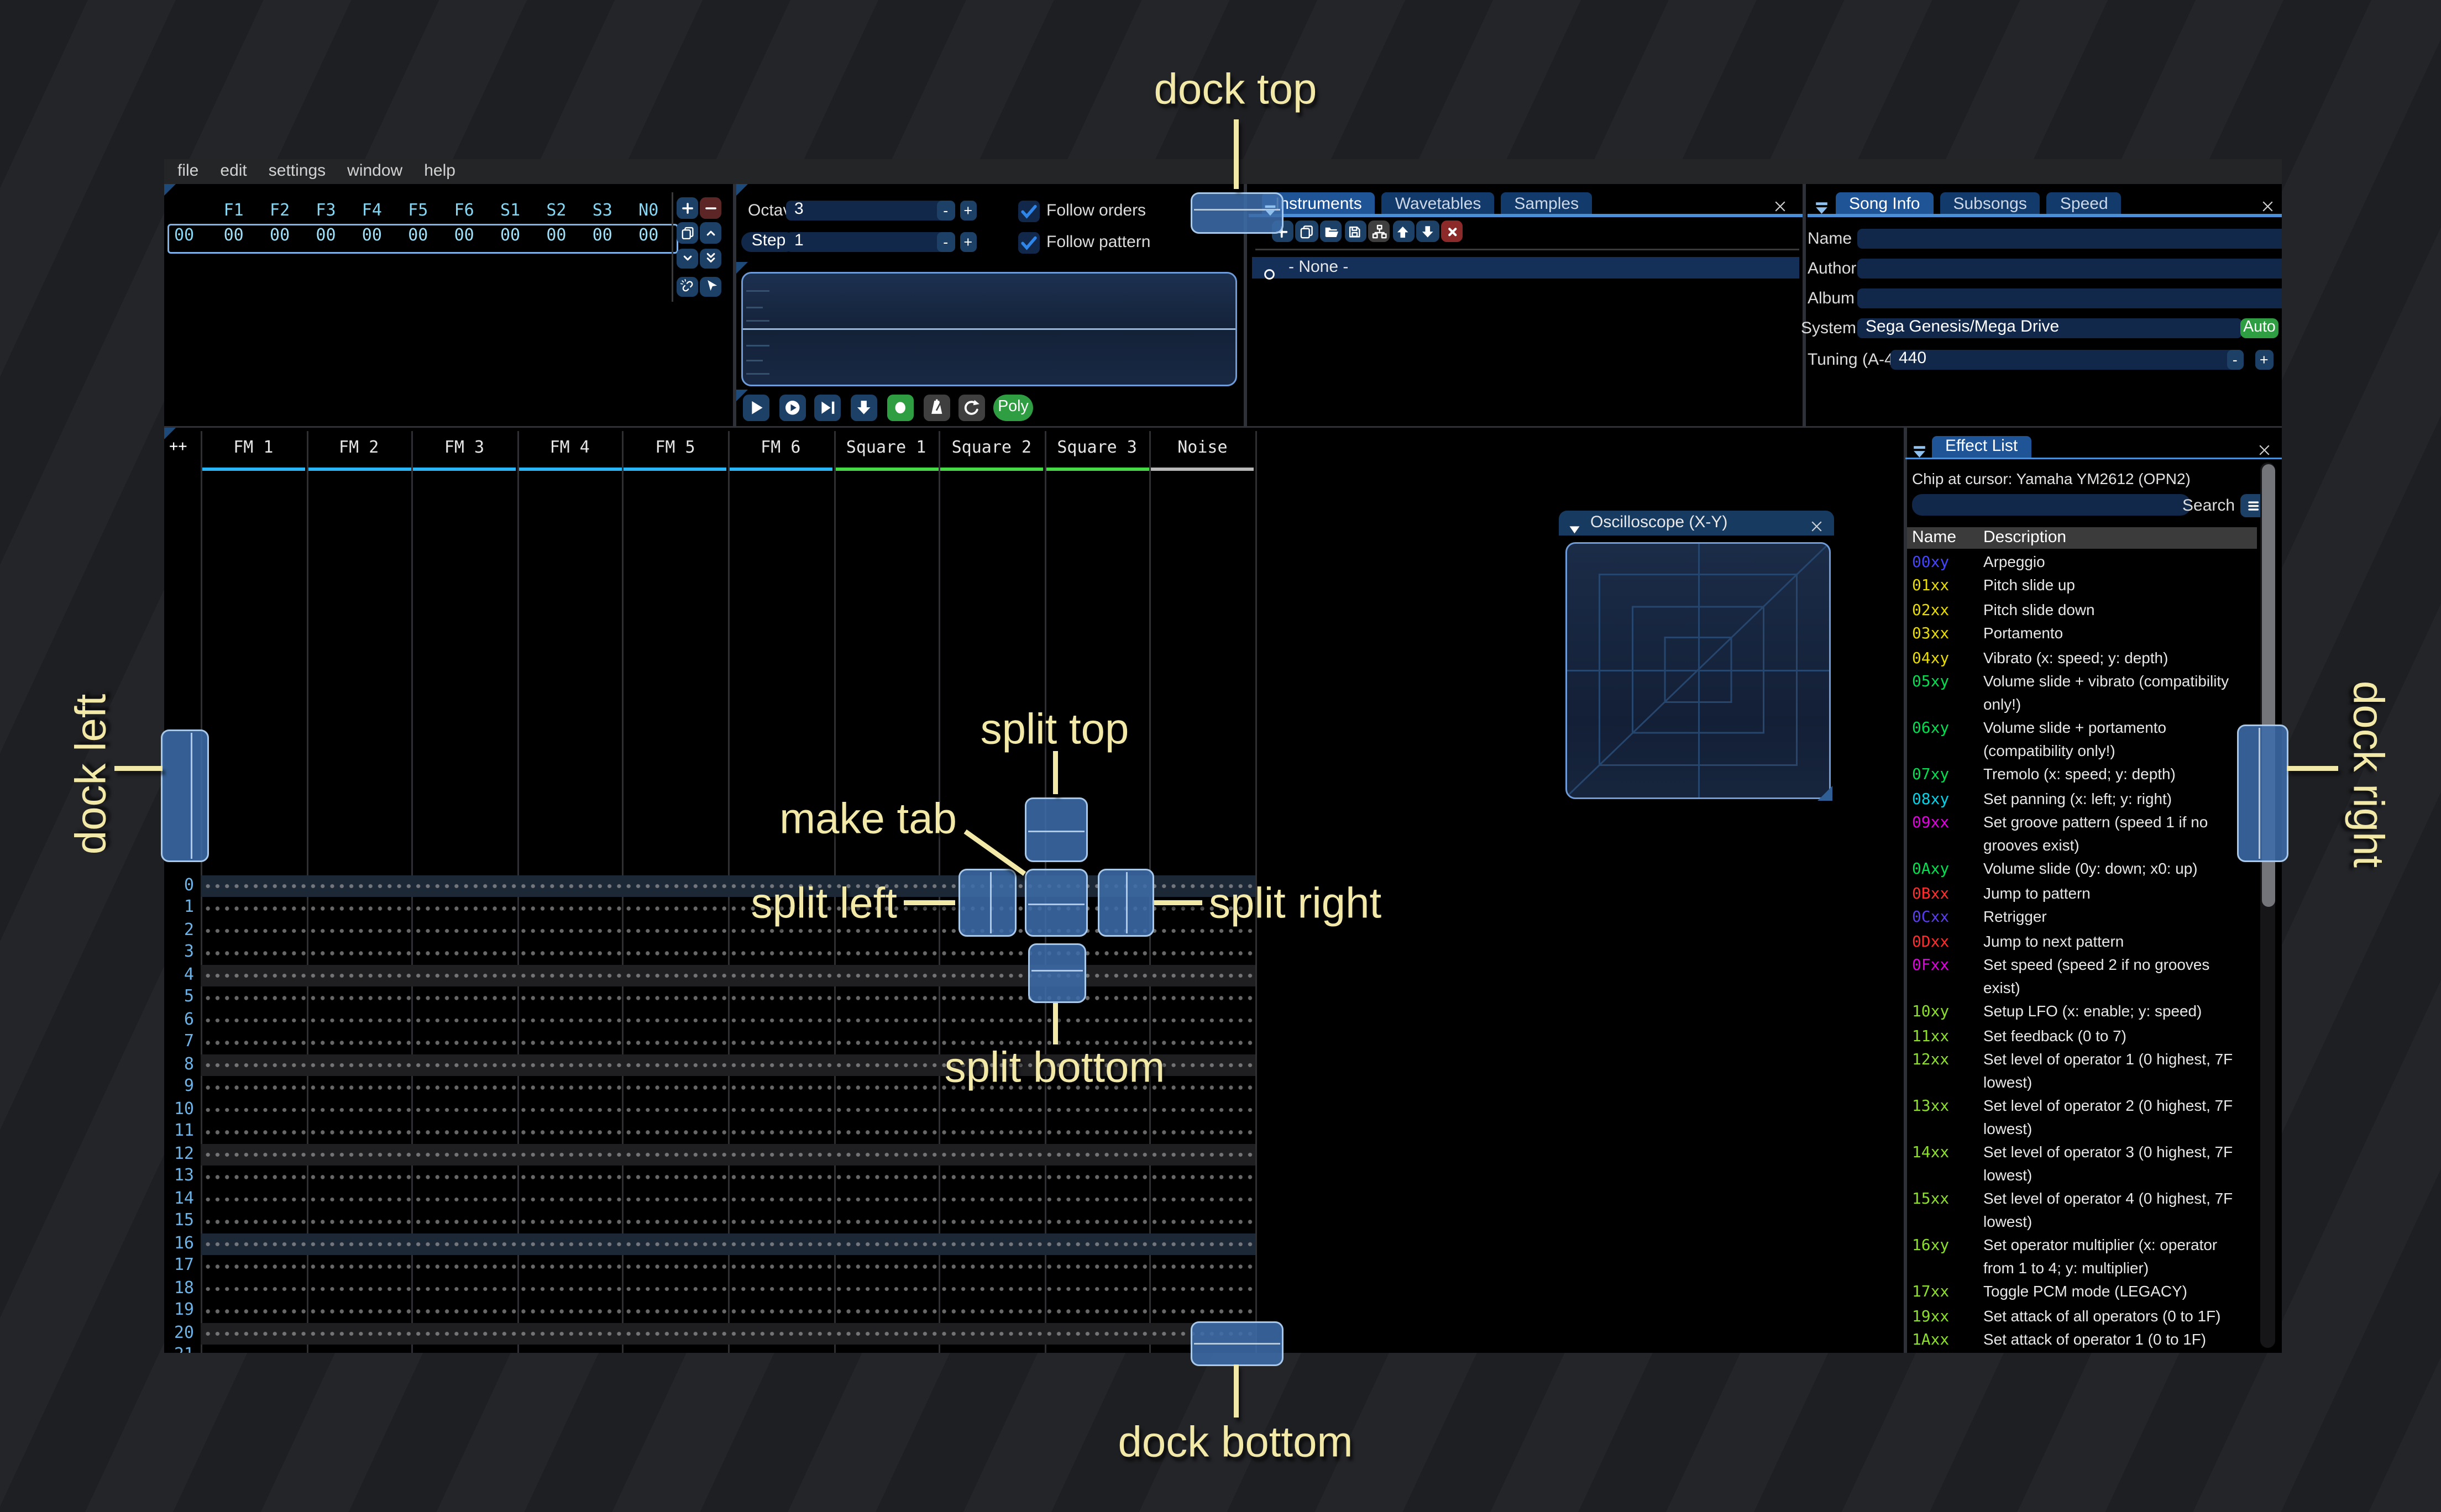 The width and height of the screenshot is (2441, 1512). What do you see at coordinates (900, 408) in the screenshot?
I see `record-button` at bounding box center [900, 408].